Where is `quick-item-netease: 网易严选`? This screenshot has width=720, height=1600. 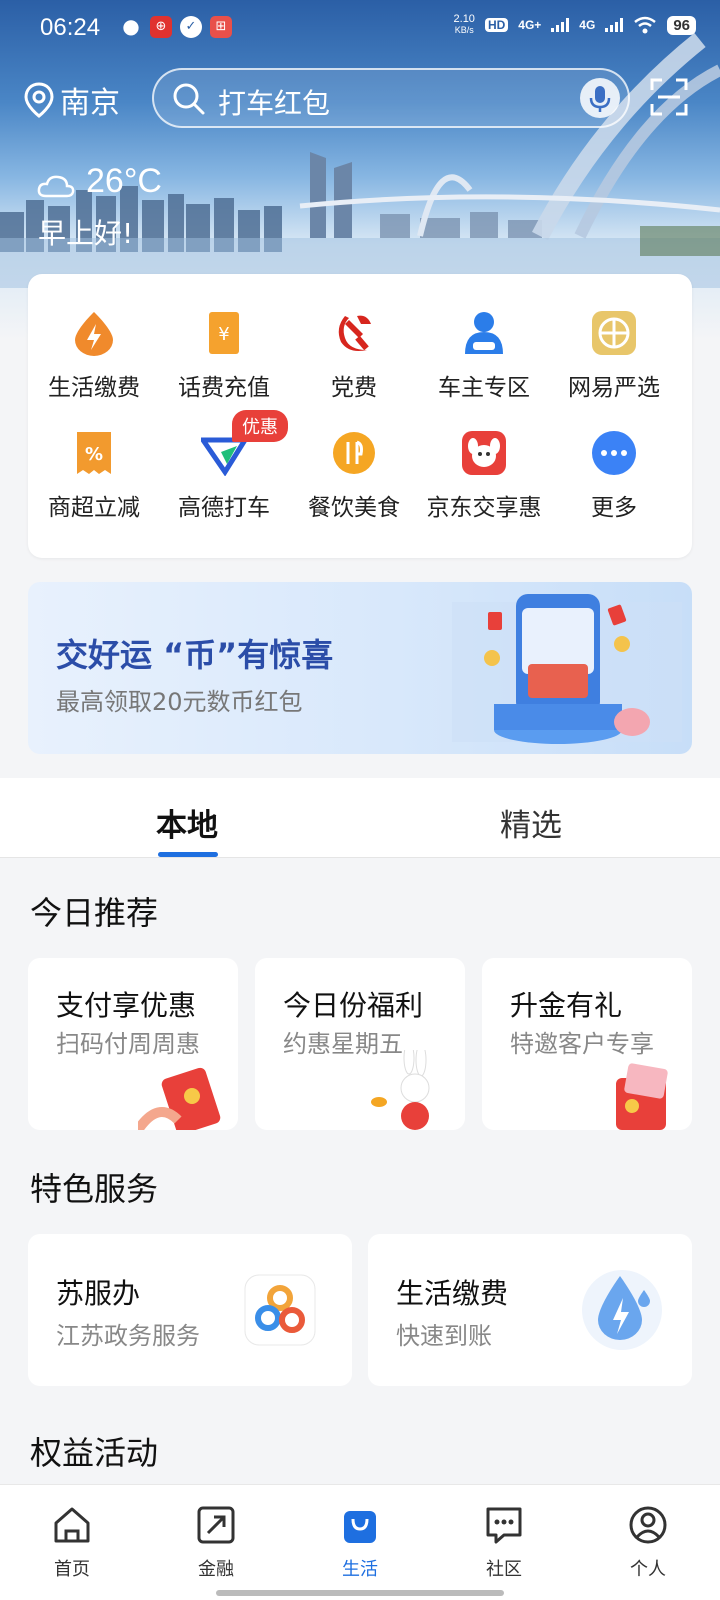
quick-item-netease: 网易严选 is located at coordinates (614, 356).